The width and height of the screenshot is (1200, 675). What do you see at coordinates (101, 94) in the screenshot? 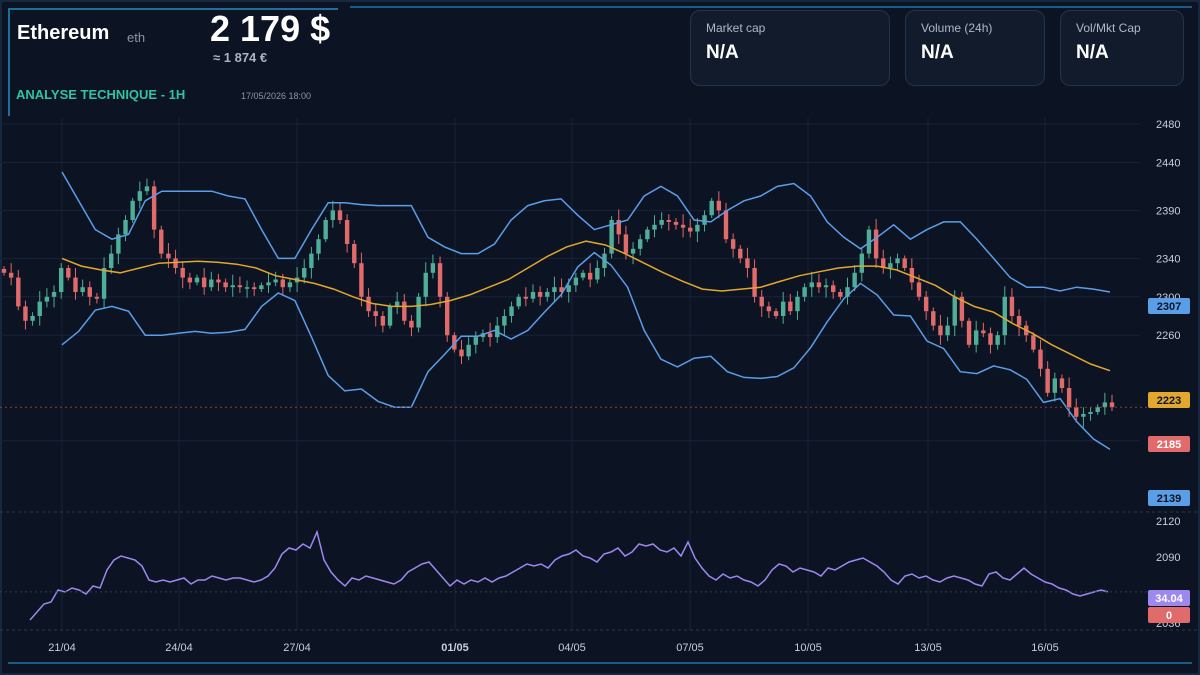
I see `analysis-label: ANALYSE TECHNIQUE - 1H` at bounding box center [101, 94].